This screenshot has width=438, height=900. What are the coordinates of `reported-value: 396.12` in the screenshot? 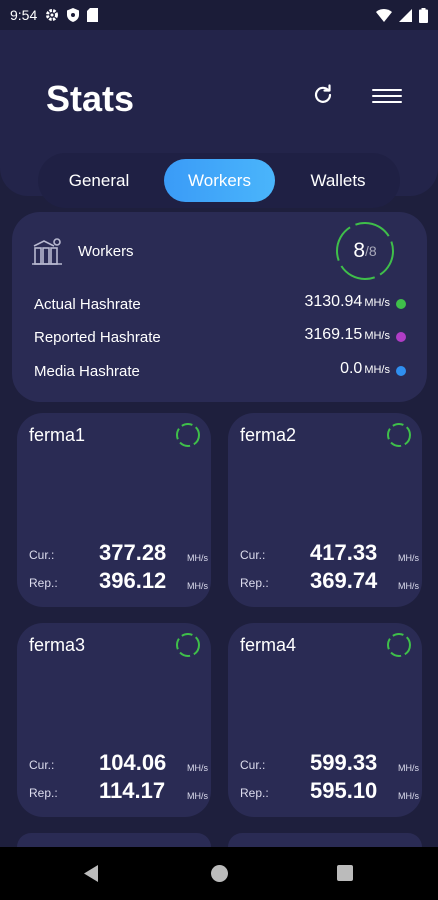 It's located at (133, 580).